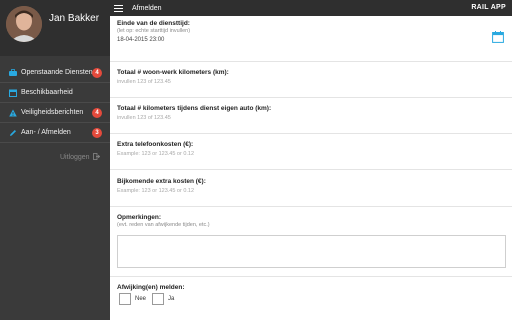 This screenshot has width=512, height=320. What do you see at coordinates (153, 23) in the screenshot?
I see `end-time-label: Einde van de diensttijd:` at bounding box center [153, 23].